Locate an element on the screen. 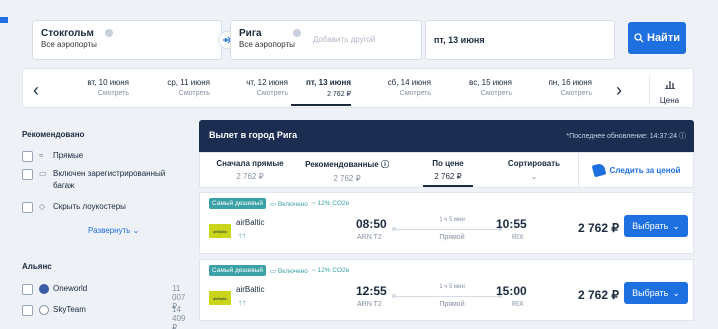 The height and width of the screenshot is (329, 718). direct-flight-icon: ≈ is located at coordinates (41, 155).